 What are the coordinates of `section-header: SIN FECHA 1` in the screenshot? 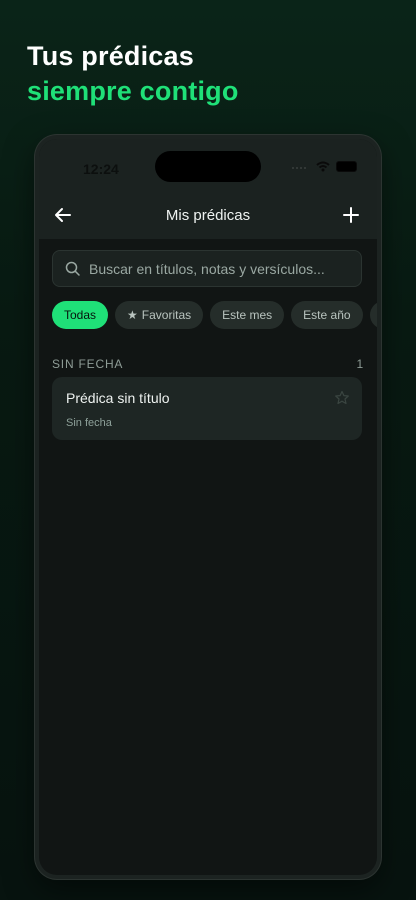 It's located at (208, 364).